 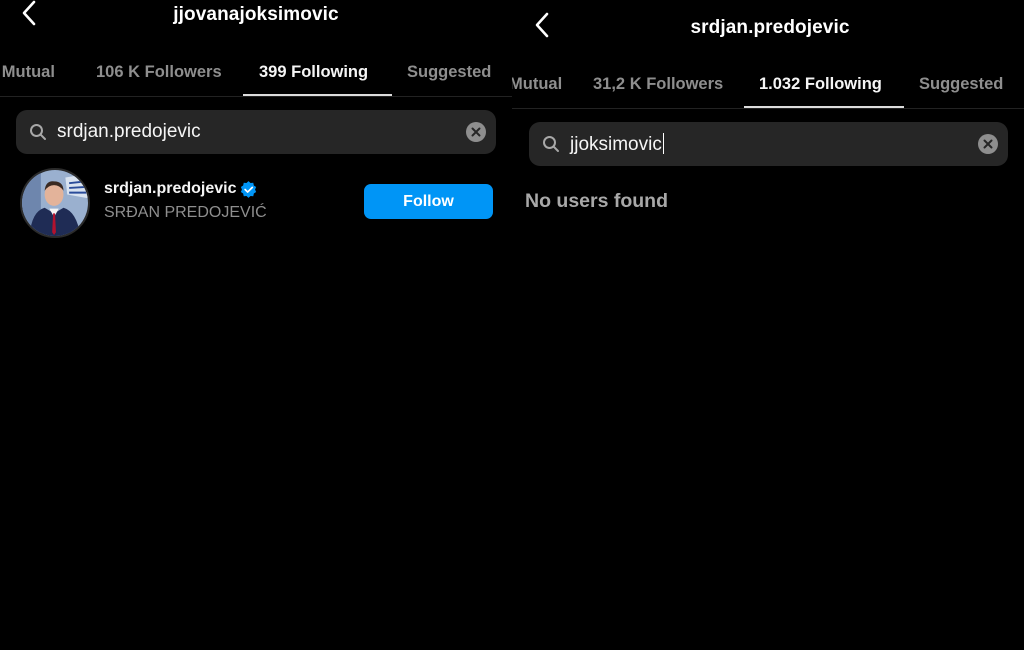 I want to click on tab-mutual: Mutual, so click(x=537, y=89).